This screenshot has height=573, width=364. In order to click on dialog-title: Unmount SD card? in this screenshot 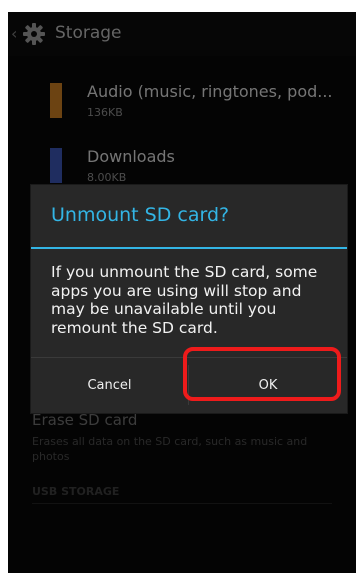, I will do `click(140, 215)`.